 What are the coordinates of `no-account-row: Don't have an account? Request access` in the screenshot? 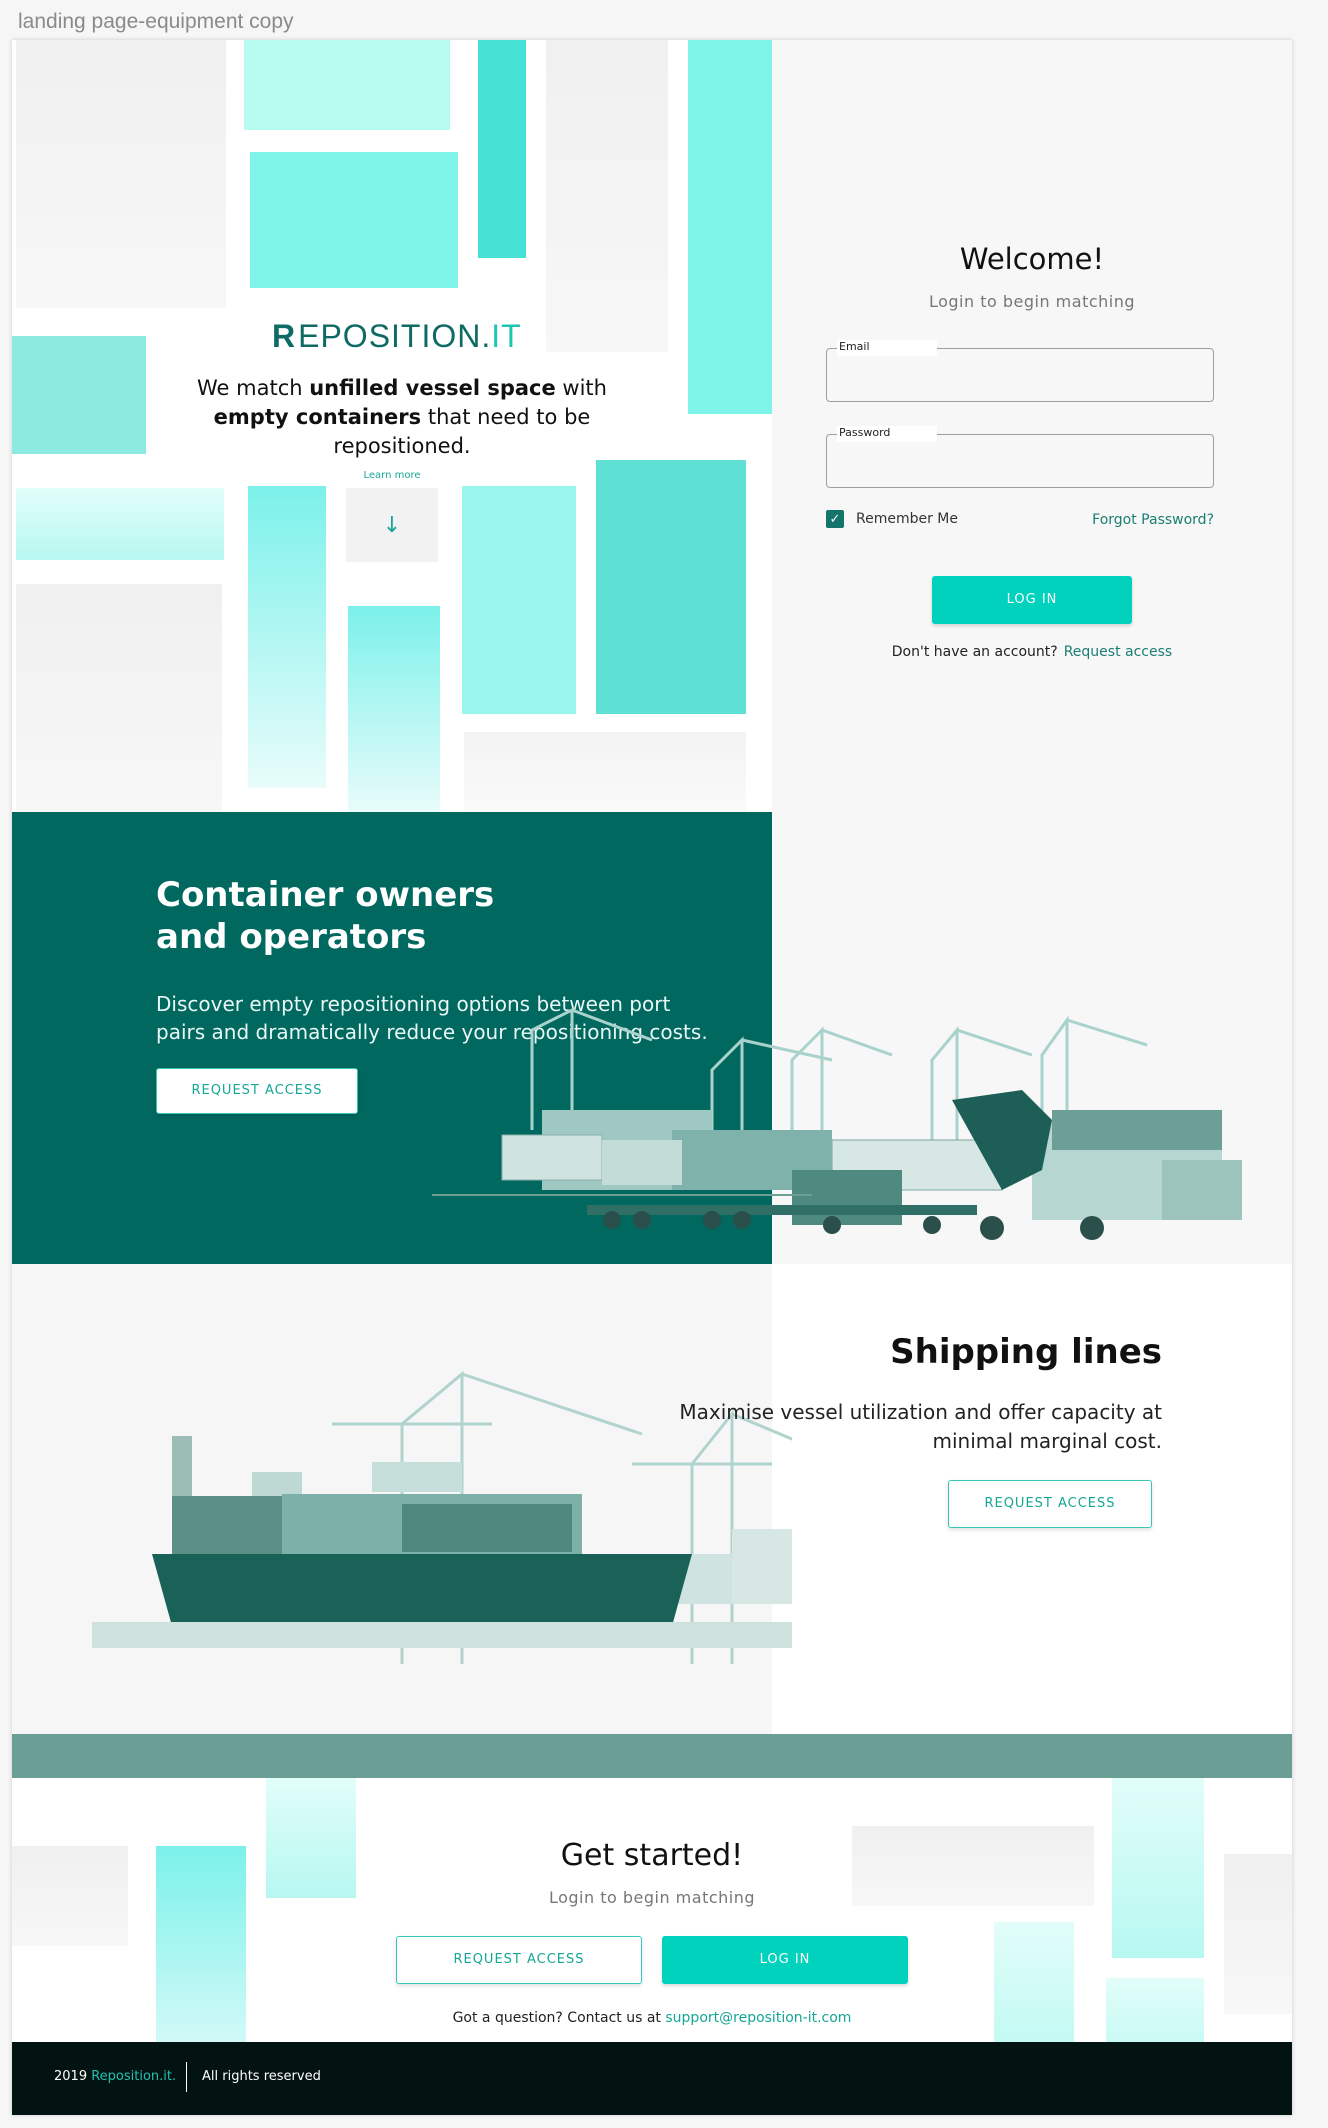 It's located at (1032, 652).